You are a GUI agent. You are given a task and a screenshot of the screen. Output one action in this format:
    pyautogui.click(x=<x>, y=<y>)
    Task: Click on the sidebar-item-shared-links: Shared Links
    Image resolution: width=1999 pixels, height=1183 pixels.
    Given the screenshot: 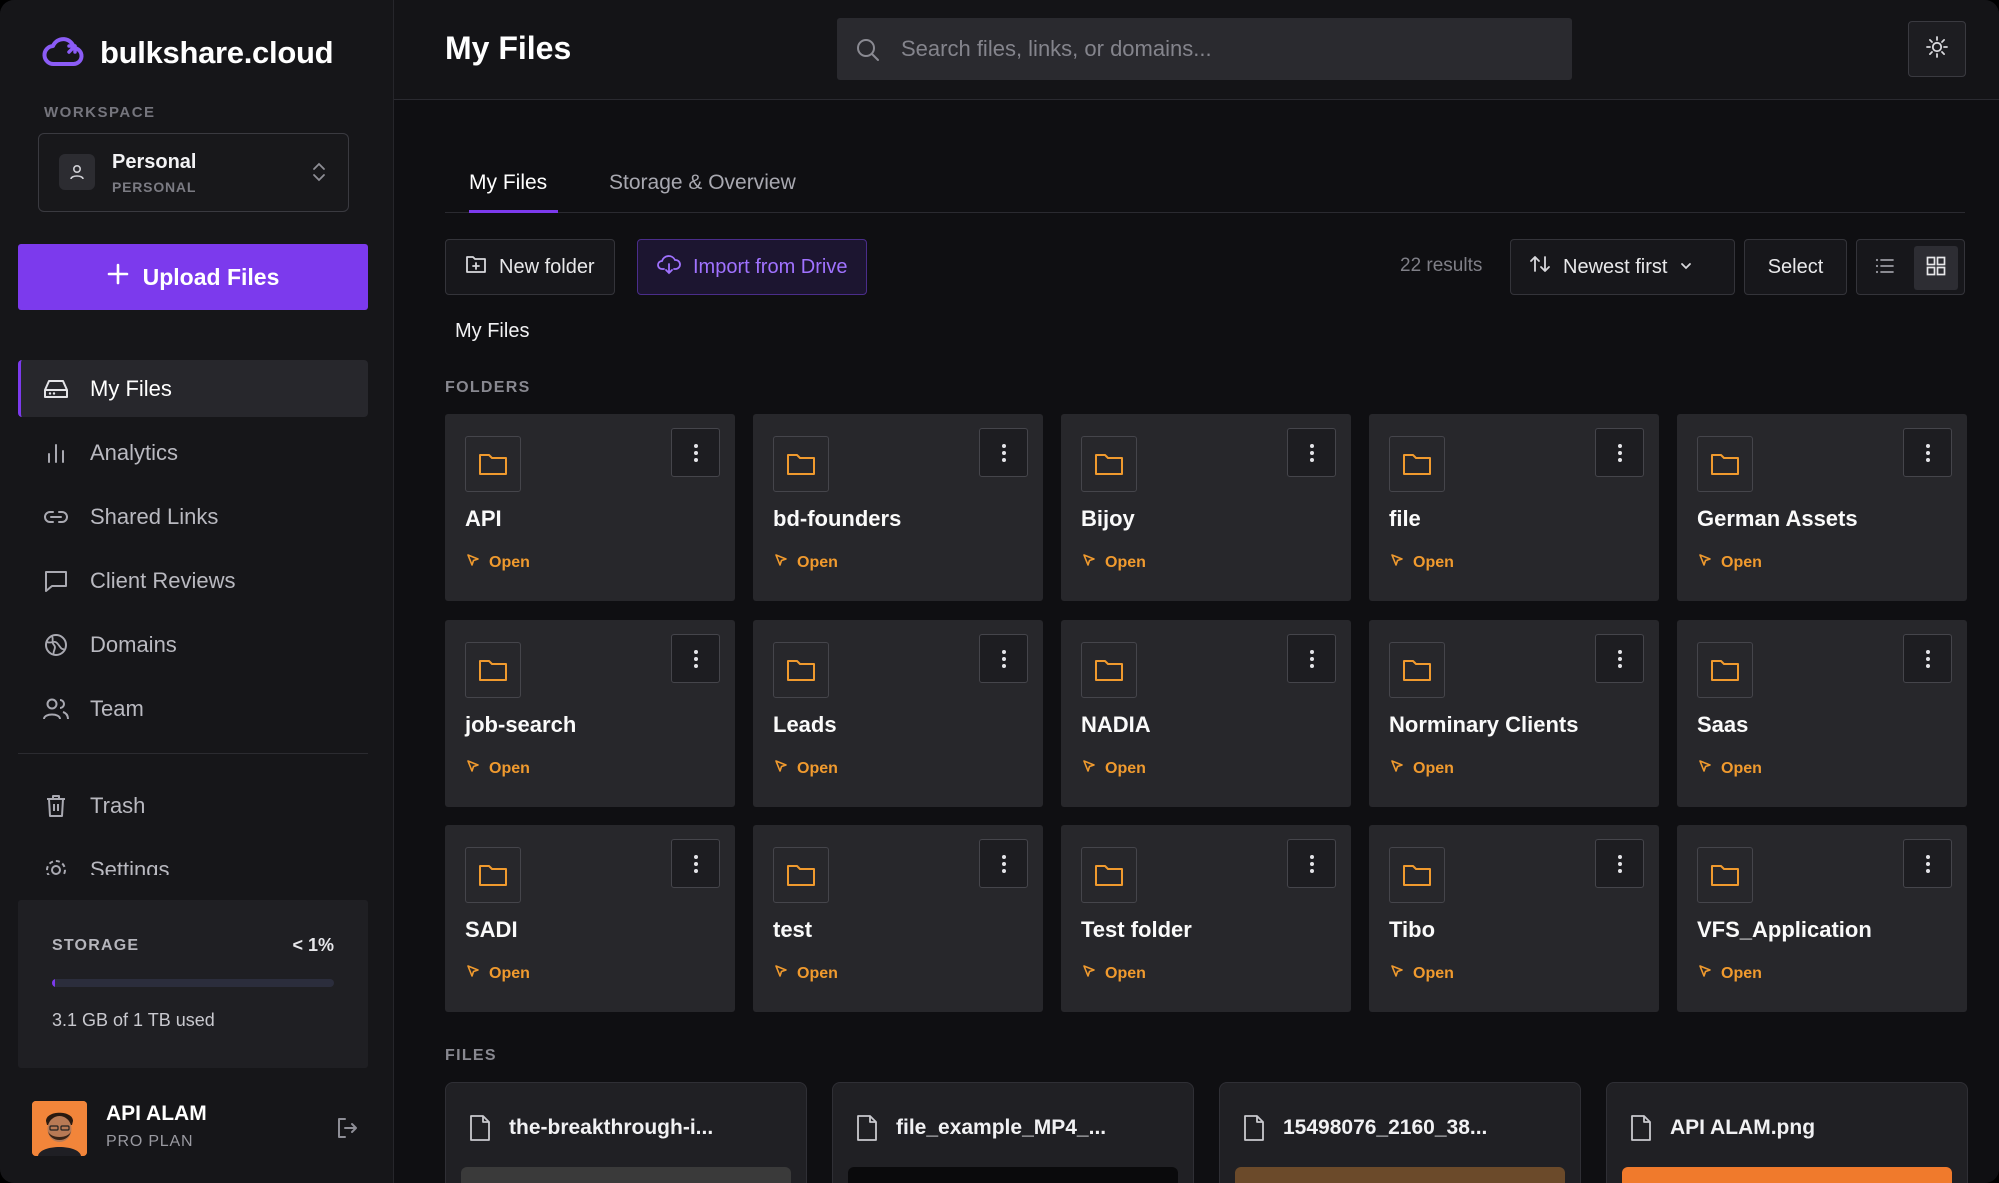 What is the action you would take?
    pyautogui.click(x=193, y=516)
    